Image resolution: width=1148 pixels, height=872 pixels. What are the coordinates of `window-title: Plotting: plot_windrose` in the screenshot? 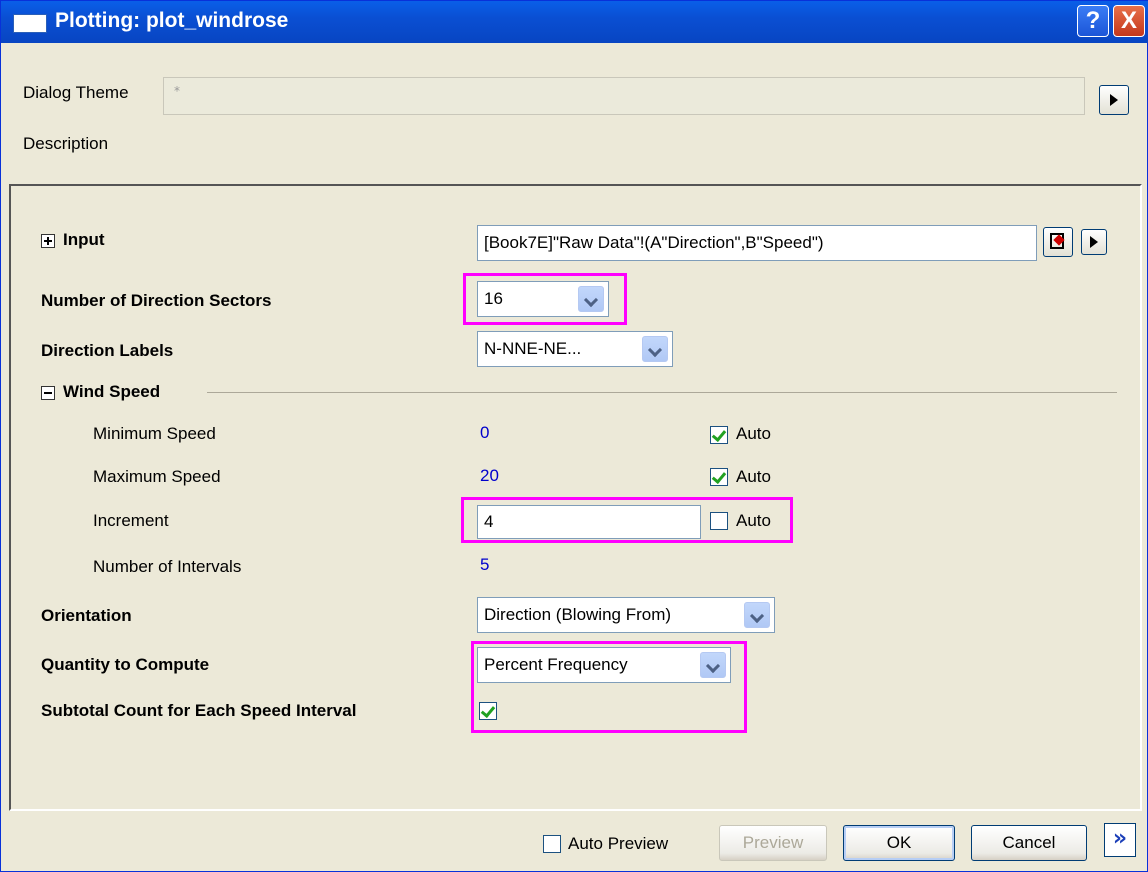 It's located at (172, 20).